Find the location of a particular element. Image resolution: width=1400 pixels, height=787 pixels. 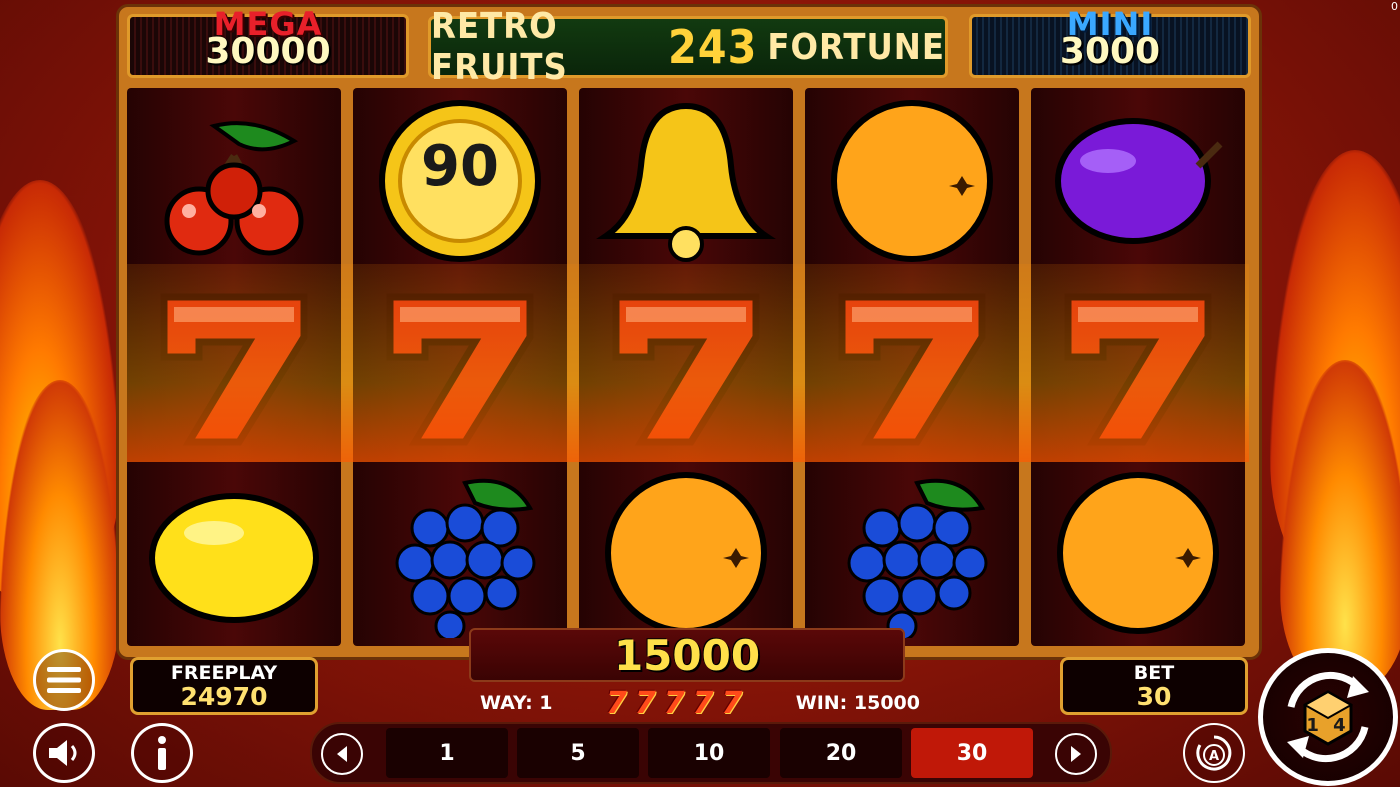

game-title: RETRO FRUITS 243 FORTUNE is located at coordinates (688, 47).